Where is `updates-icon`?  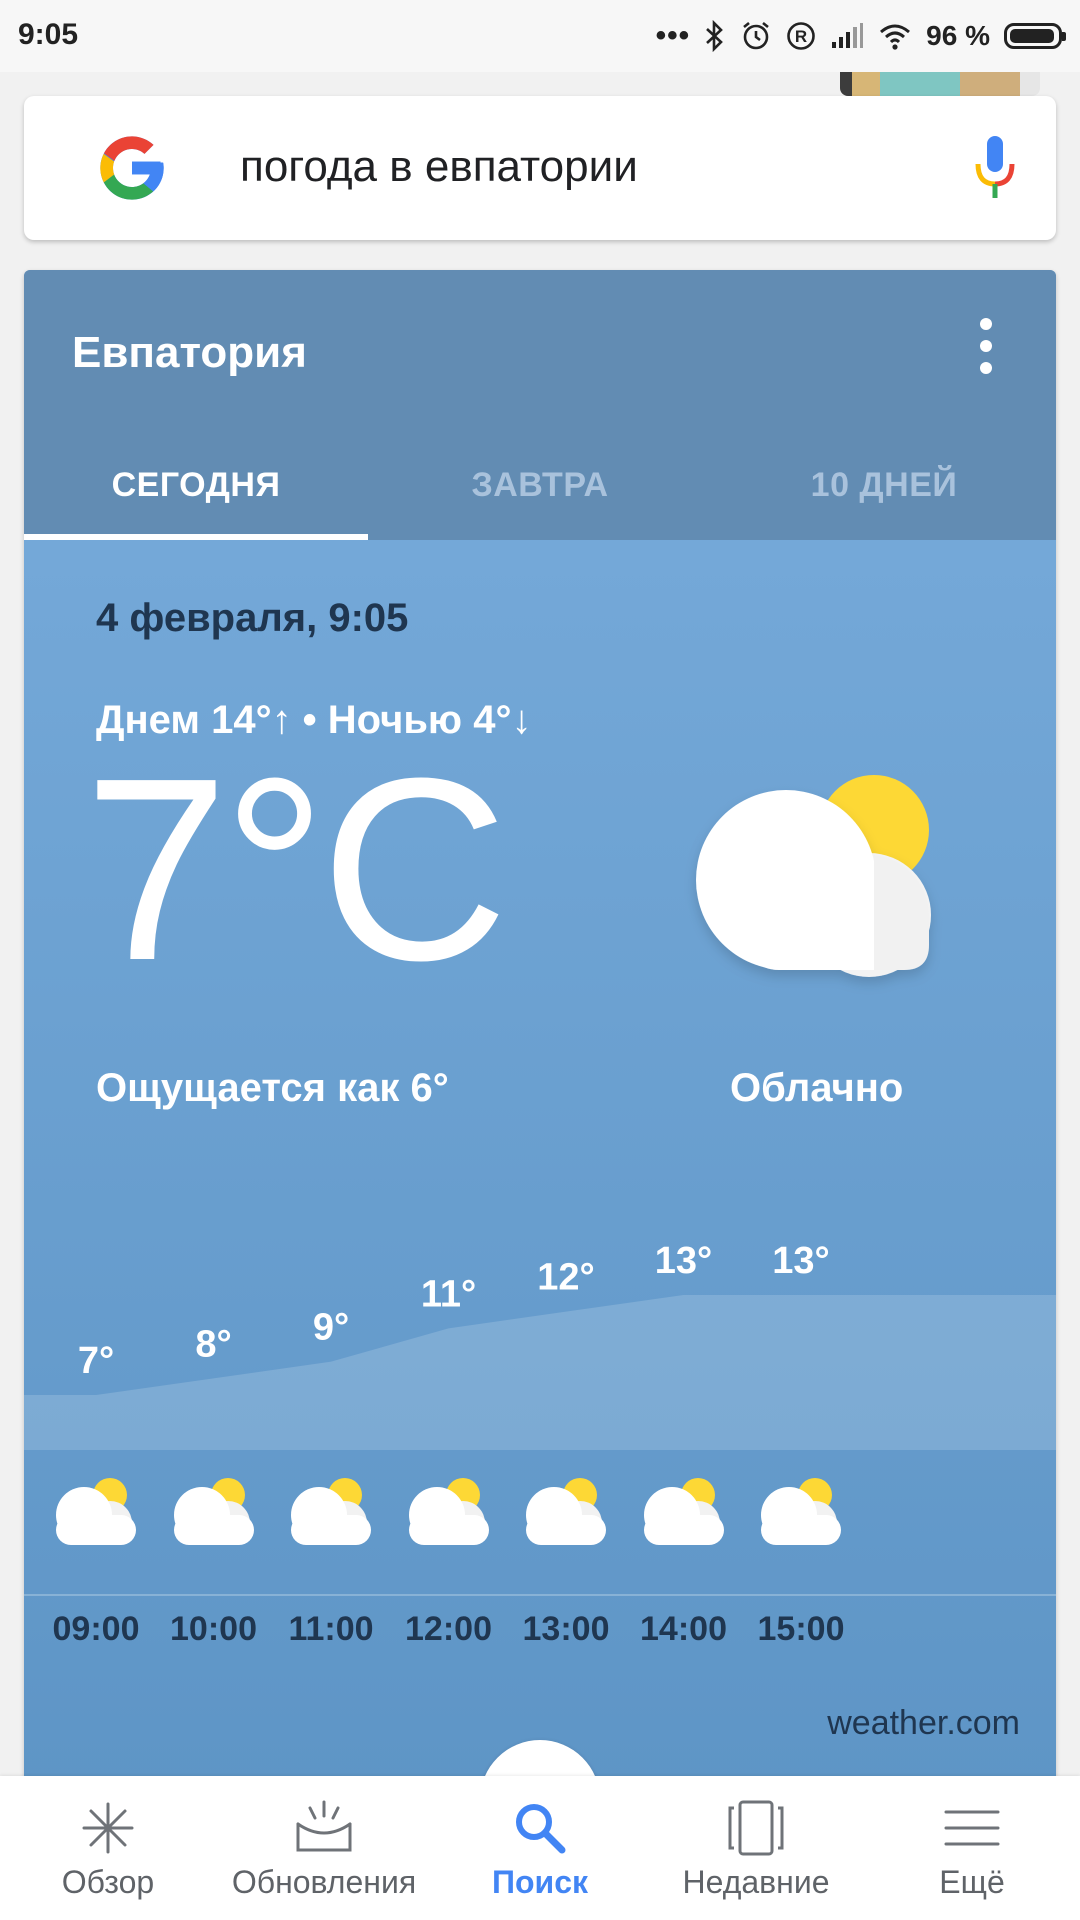
updates-icon is located at coordinates (324, 1826).